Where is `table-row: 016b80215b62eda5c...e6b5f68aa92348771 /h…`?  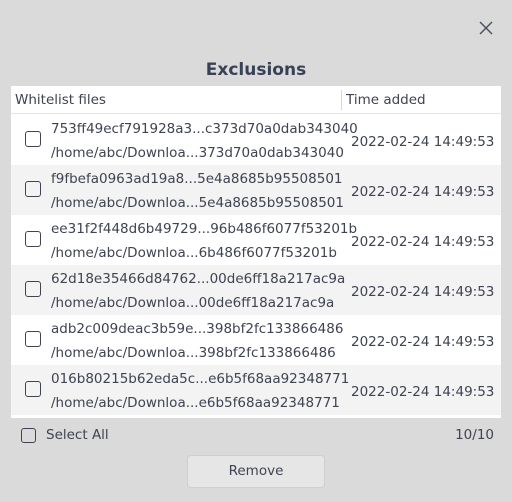 table-row: 016b80215b62eda5c...e6b5f68aa92348771 /h… is located at coordinates (256, 390).